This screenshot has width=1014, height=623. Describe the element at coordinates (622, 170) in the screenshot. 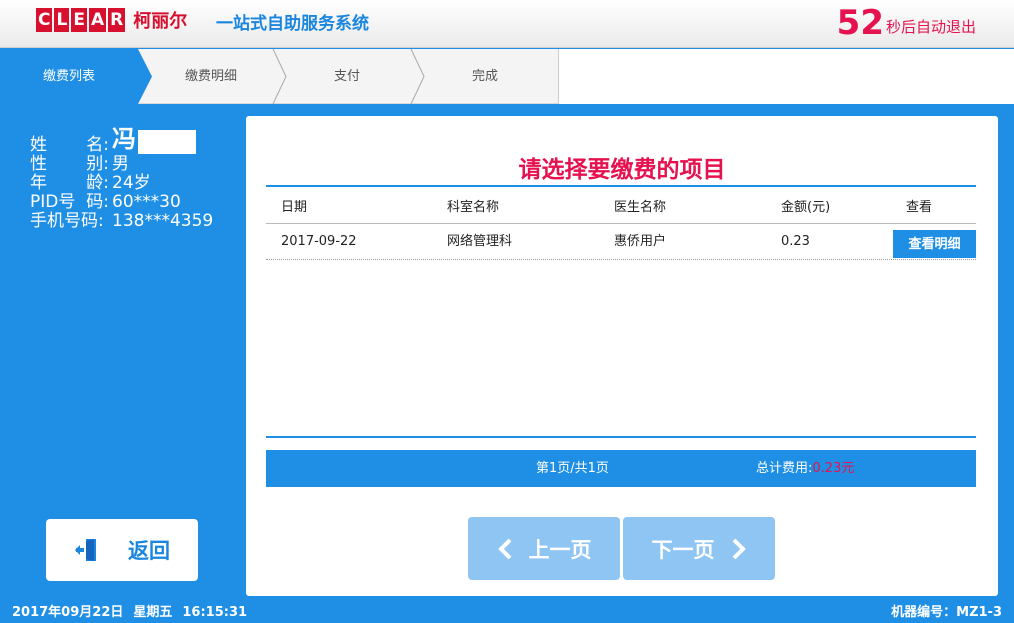

I see `page-title: 请选择要缴费的项目` at that location.